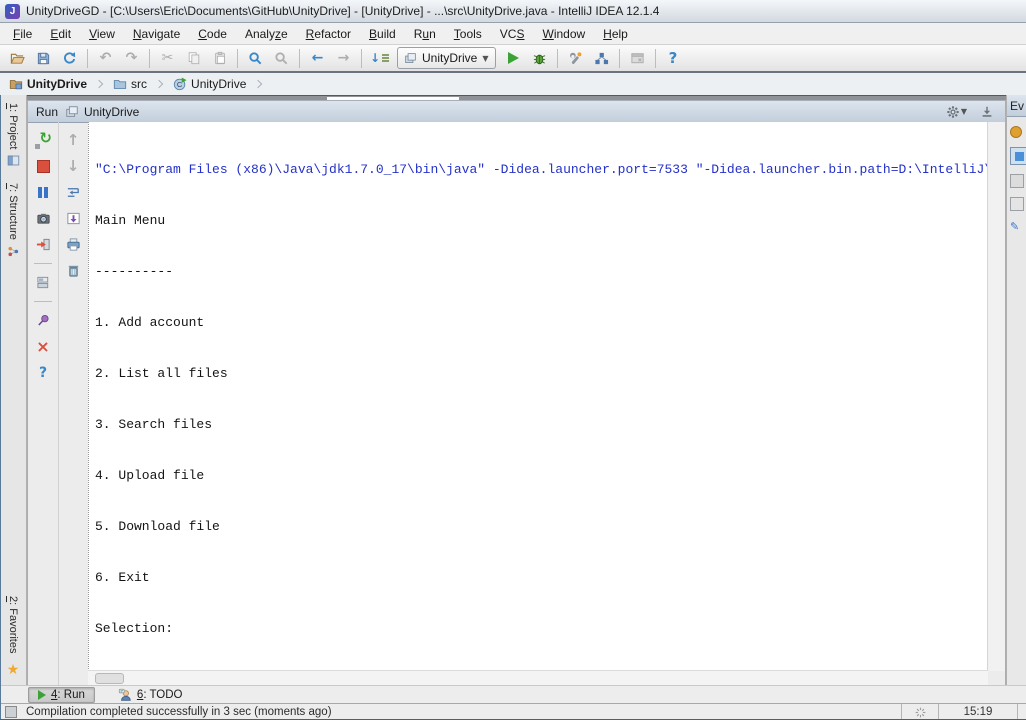 The height and width of the screenshot is (720, 1026). Describe the element at coordinates (11, 712) in the screenshot. I see `toggle-tool-stripes-icon` at that location.